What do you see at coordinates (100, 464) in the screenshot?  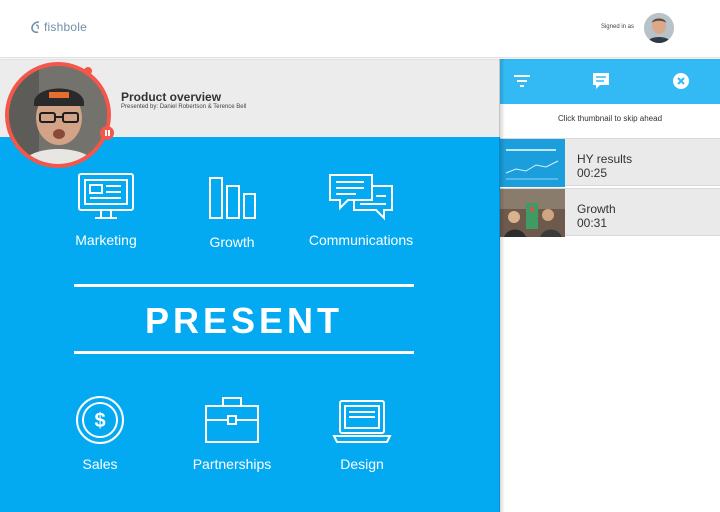 I see `slide-label: Sales` at bounding box center [100, 464].